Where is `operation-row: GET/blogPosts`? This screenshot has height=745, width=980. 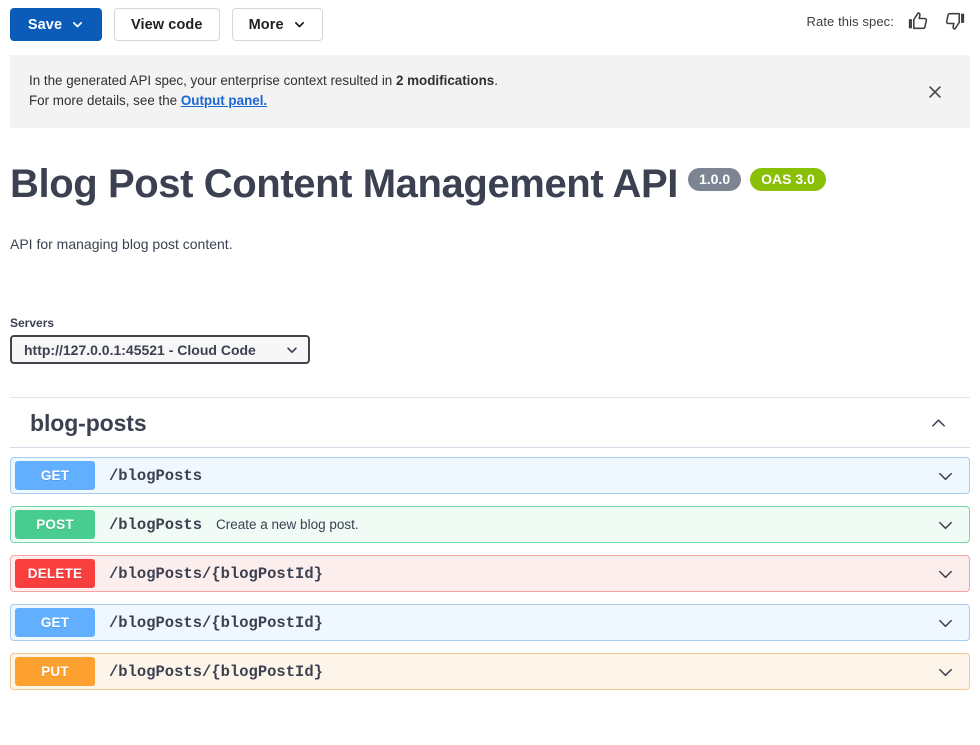 operation-row: GET/blogPosts is located at coordinates (490, 475).